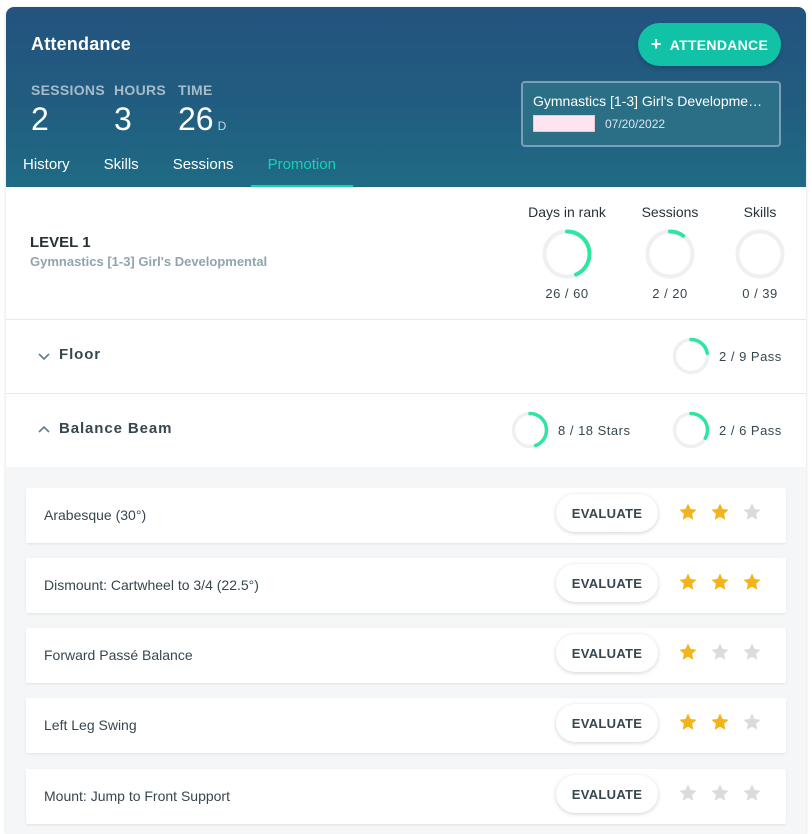  I want to click on stat-hours: HOURS 3, so click(140, 110).